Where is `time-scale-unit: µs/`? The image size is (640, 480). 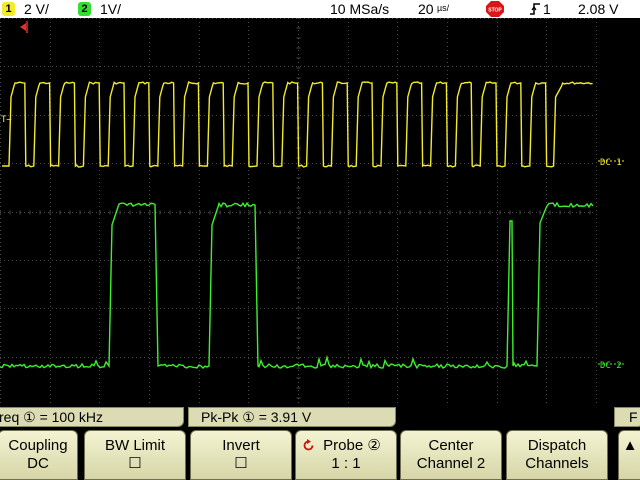 time-scale-unit: µs/ is located at coordinates (443, 8).